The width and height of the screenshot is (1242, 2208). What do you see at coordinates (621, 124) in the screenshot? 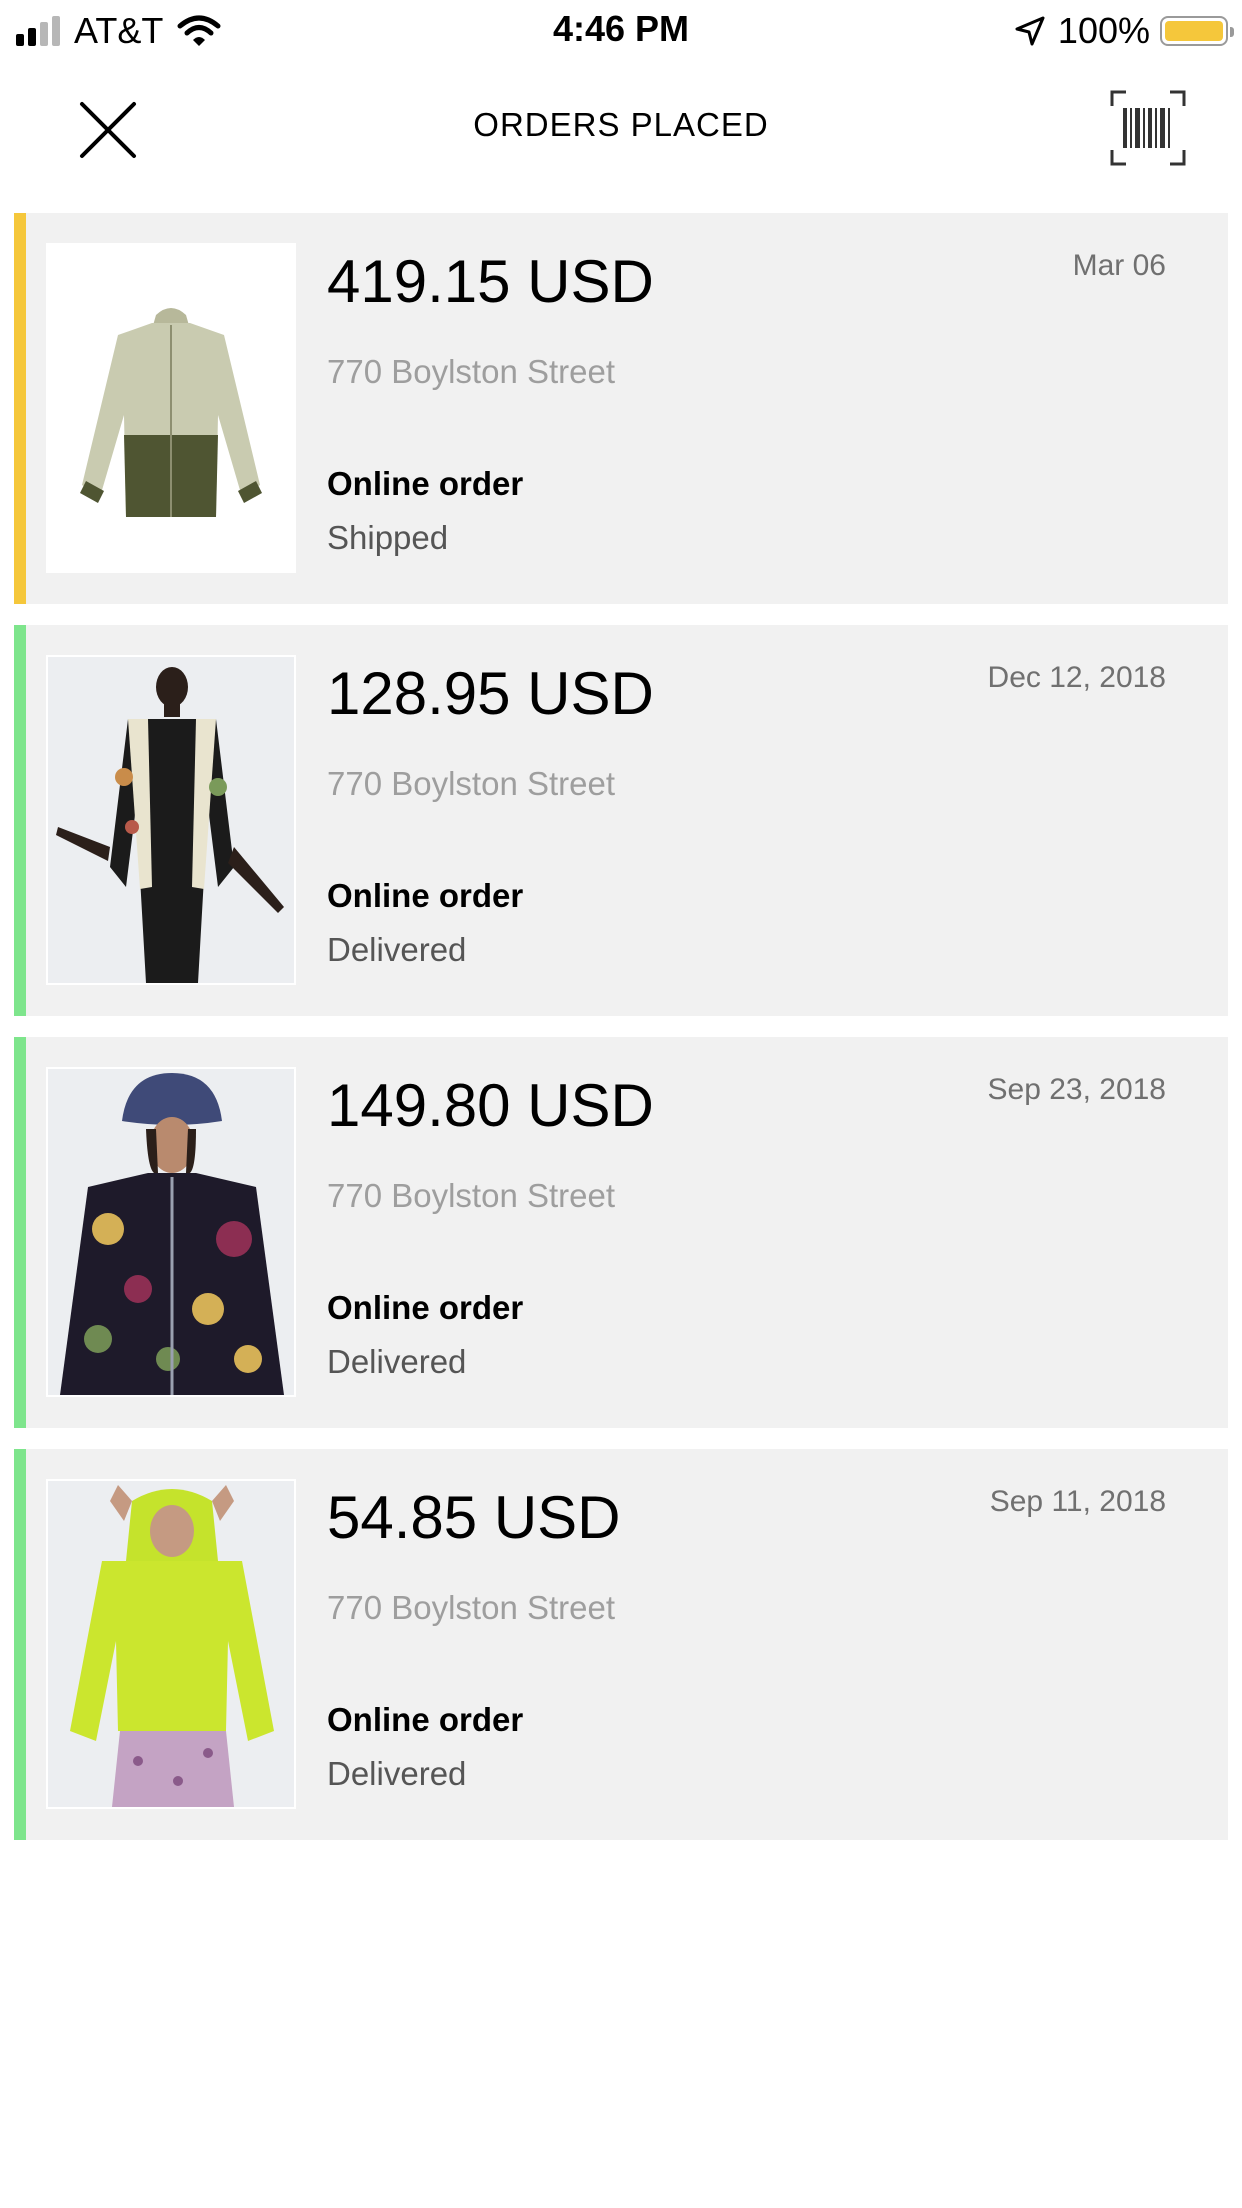
I see `page-title: ORDERS PLACED` at bounding box center [621, 124].